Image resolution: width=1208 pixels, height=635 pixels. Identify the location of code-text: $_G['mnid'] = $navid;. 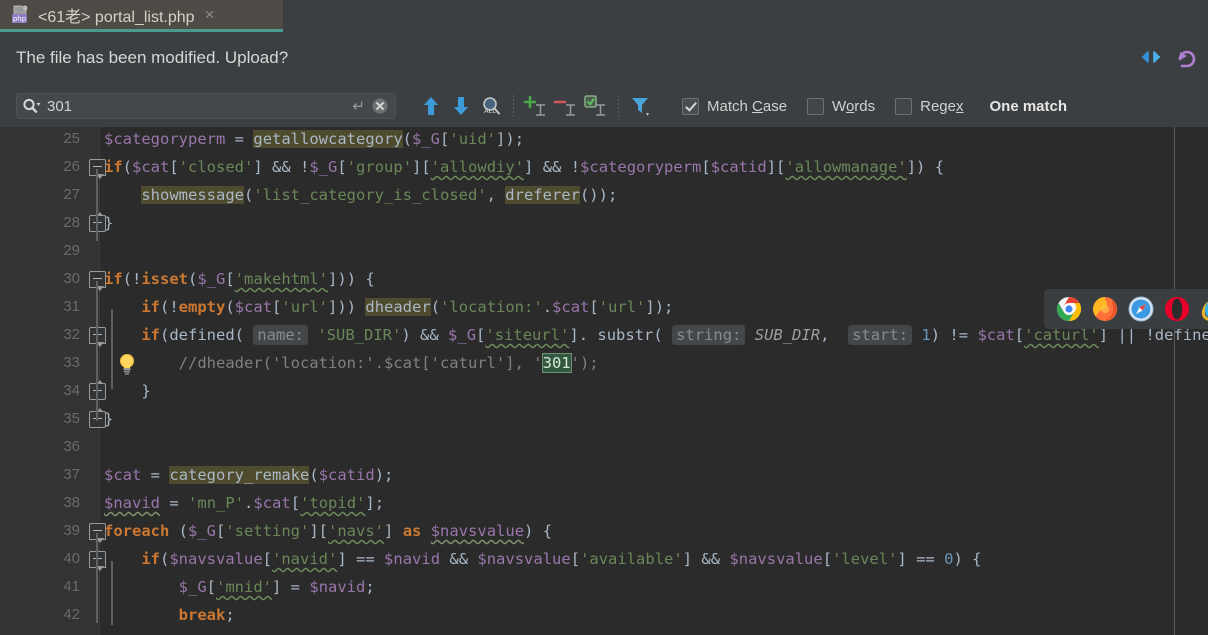
(239, 587).